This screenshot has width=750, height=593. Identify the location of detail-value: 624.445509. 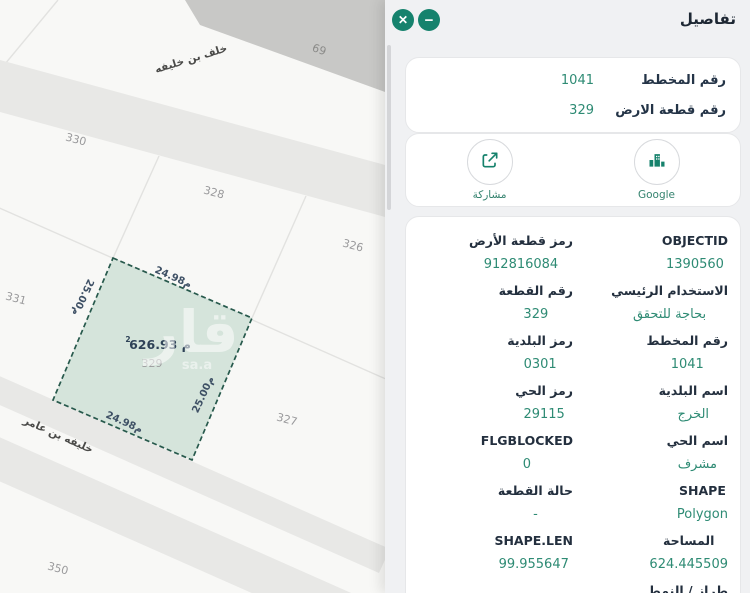
(688, 564).